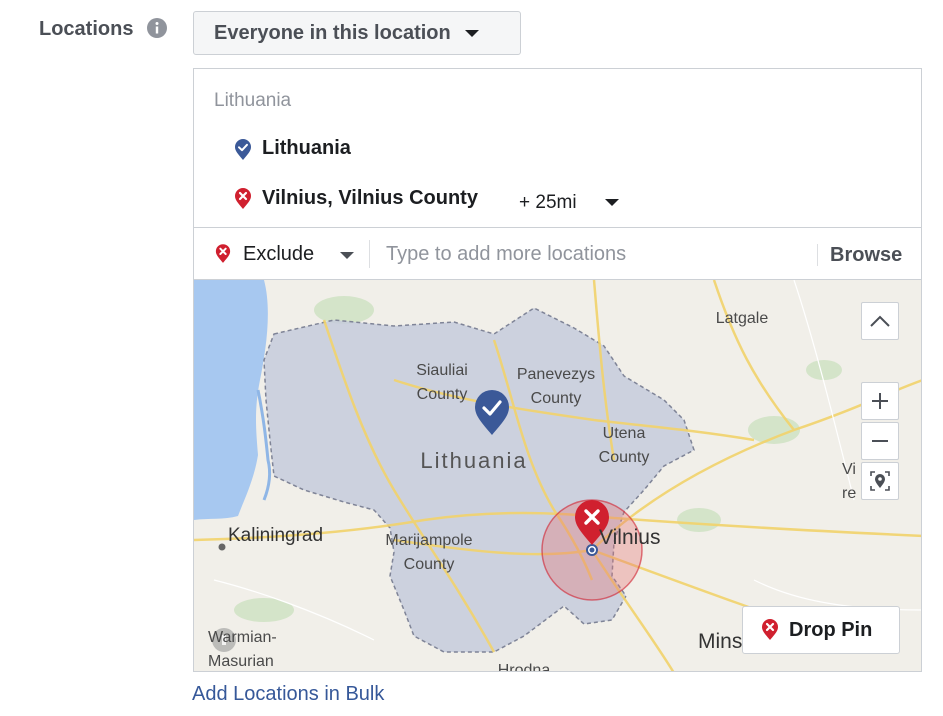  I want to click on exclude-pin-icon, so click(243, 199).